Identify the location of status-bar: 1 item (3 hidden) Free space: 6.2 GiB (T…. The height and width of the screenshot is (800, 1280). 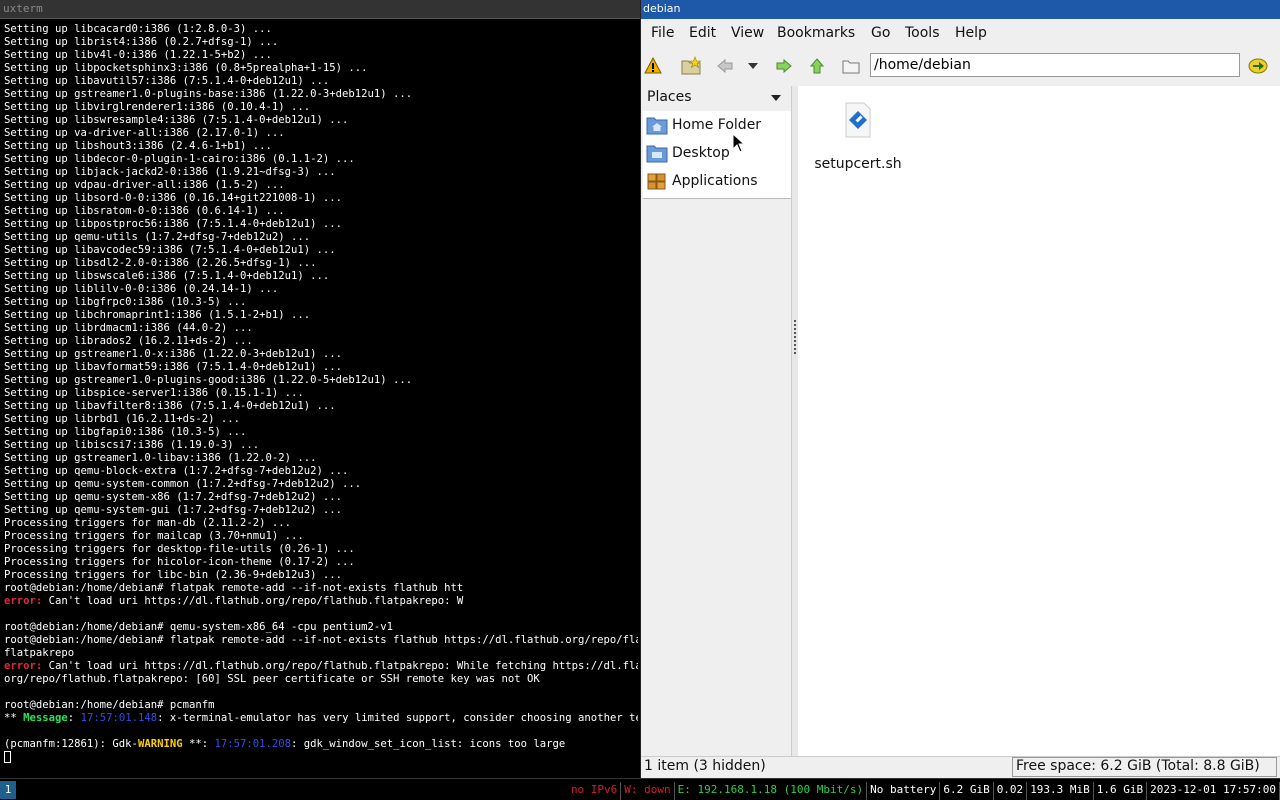
(960, 767).